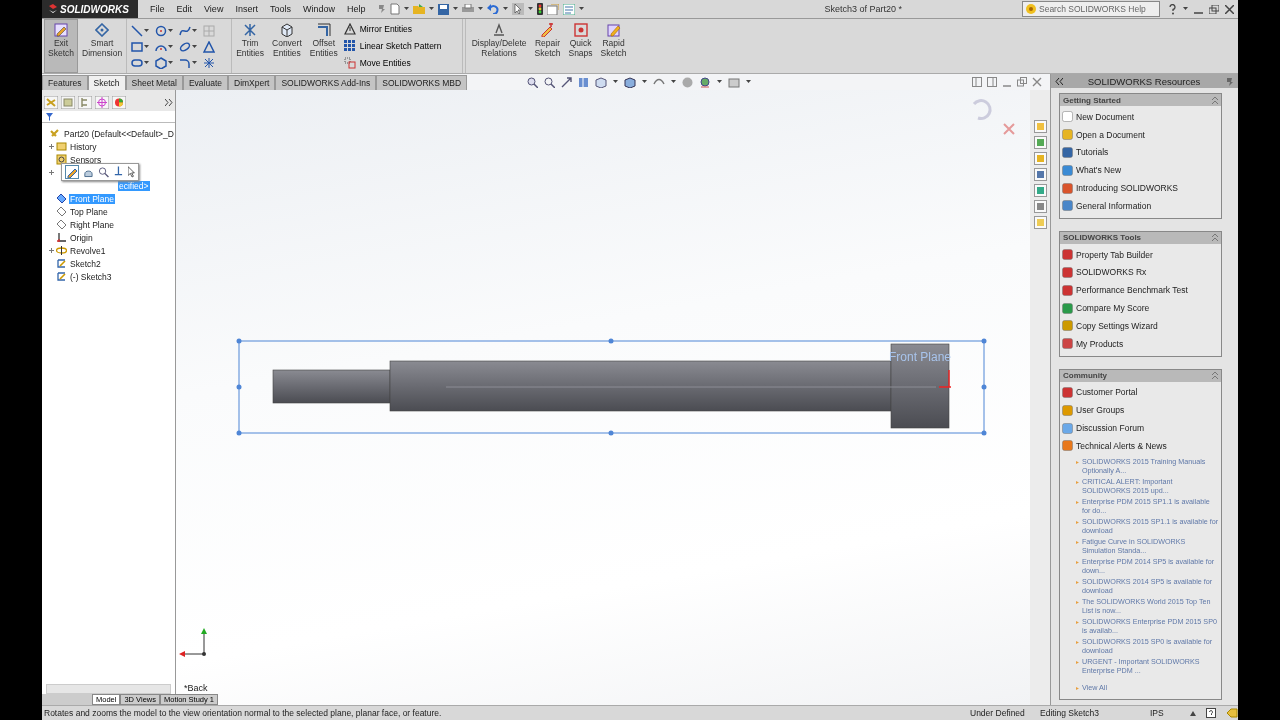 The width and height of the screenshot is (1280, 720). I want to click on traffic-light-icon, so click(540, 9).